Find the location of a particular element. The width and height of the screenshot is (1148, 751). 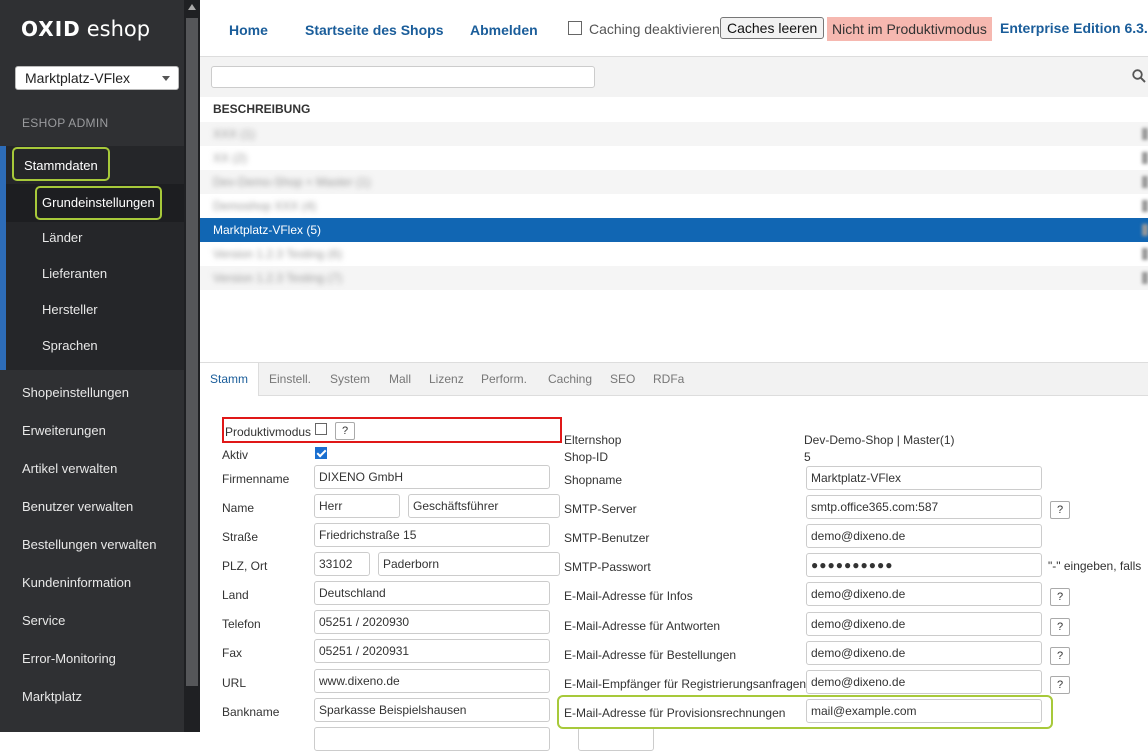

email-bestellungen-help-button: ? is located at coordinates (1060, 656).